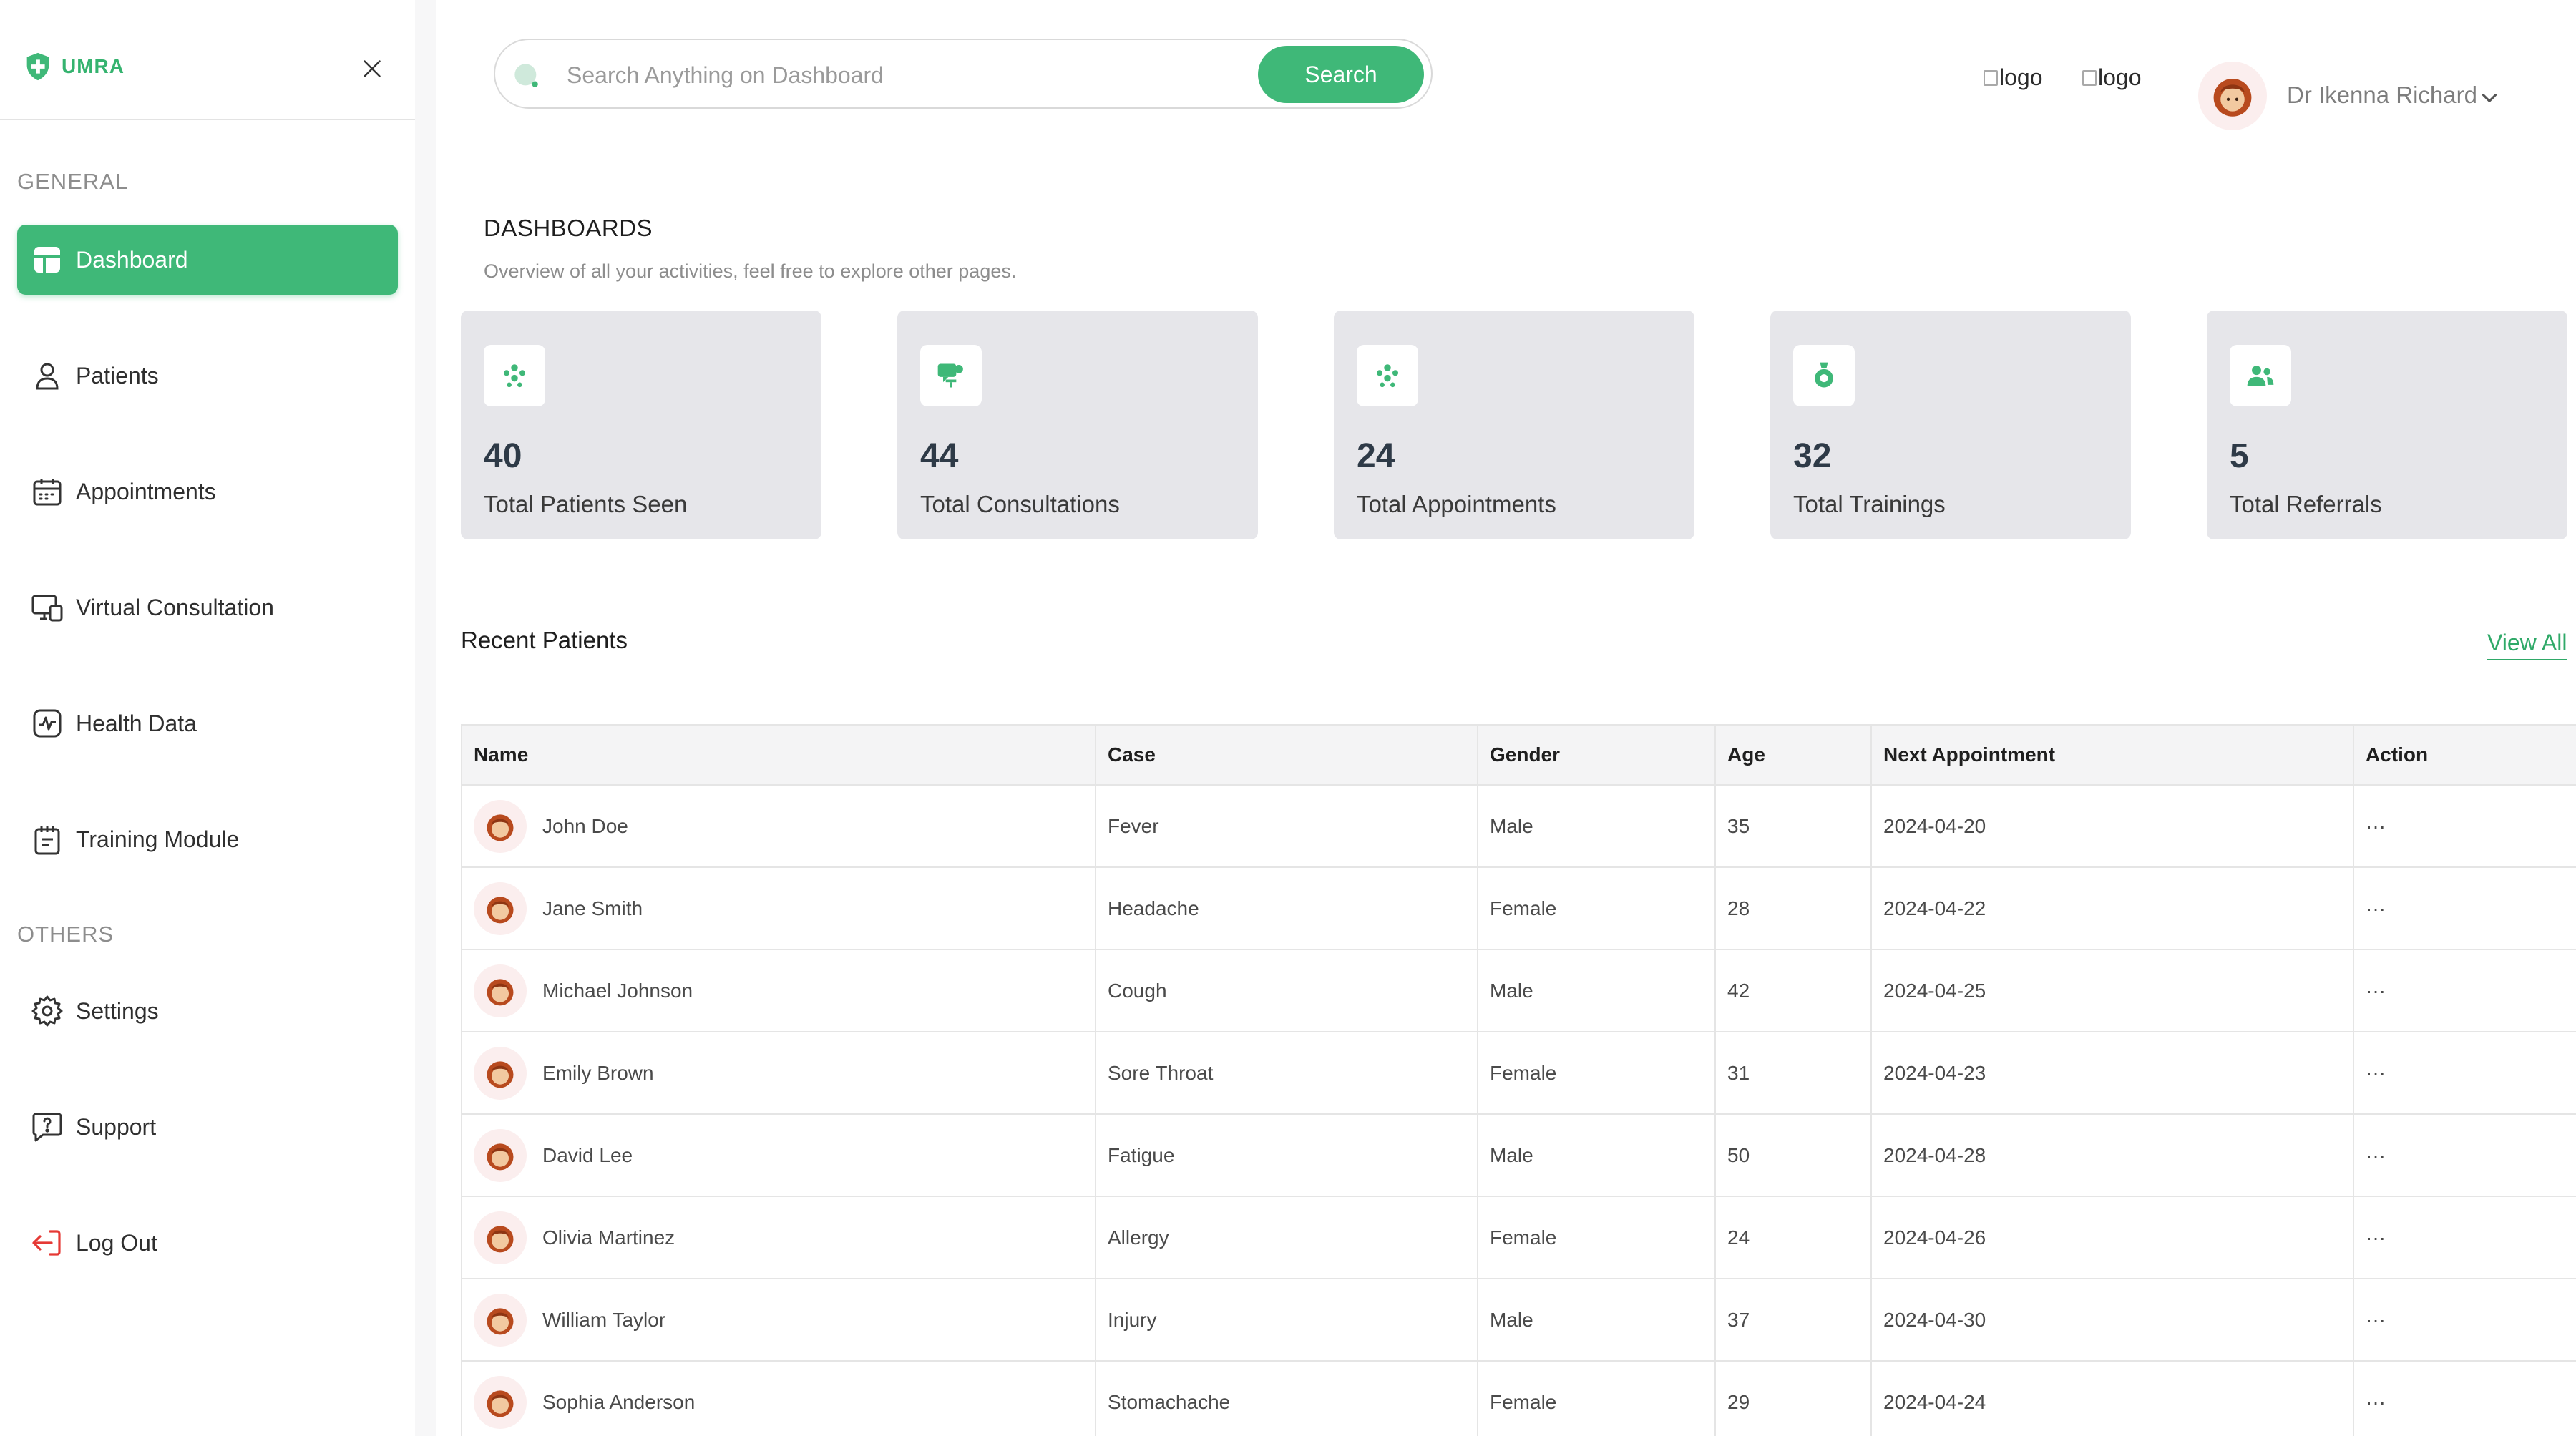 The width and height of the screenshot is (2576, 1436). What do you see at coordinates (48, 492) in the screenshot?
I see `calendar-icon` at bounding box center [48, 492].